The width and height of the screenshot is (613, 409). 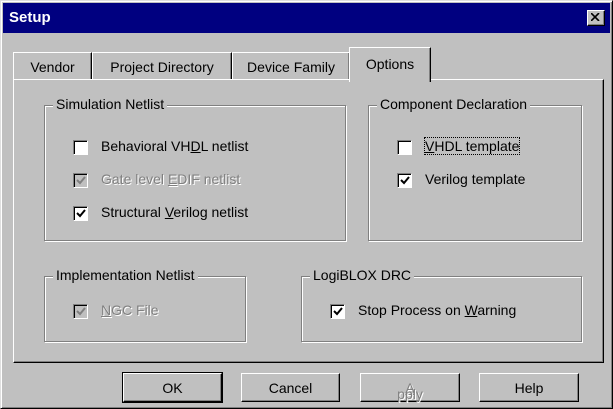 I want to click on button-label: Help, so click(x=529, y=388).